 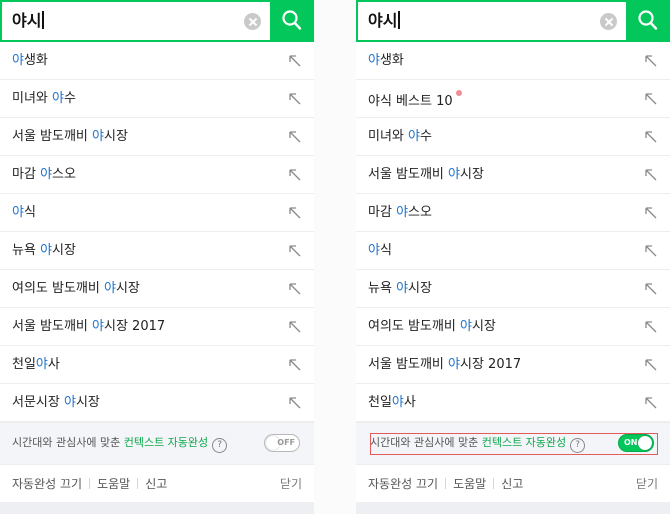 I want to click on new-dot-icon, so click(x=458, y=93).